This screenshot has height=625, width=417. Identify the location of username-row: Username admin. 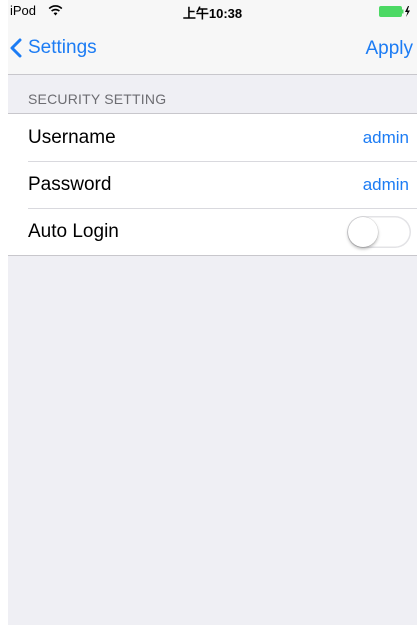
(212, 137).